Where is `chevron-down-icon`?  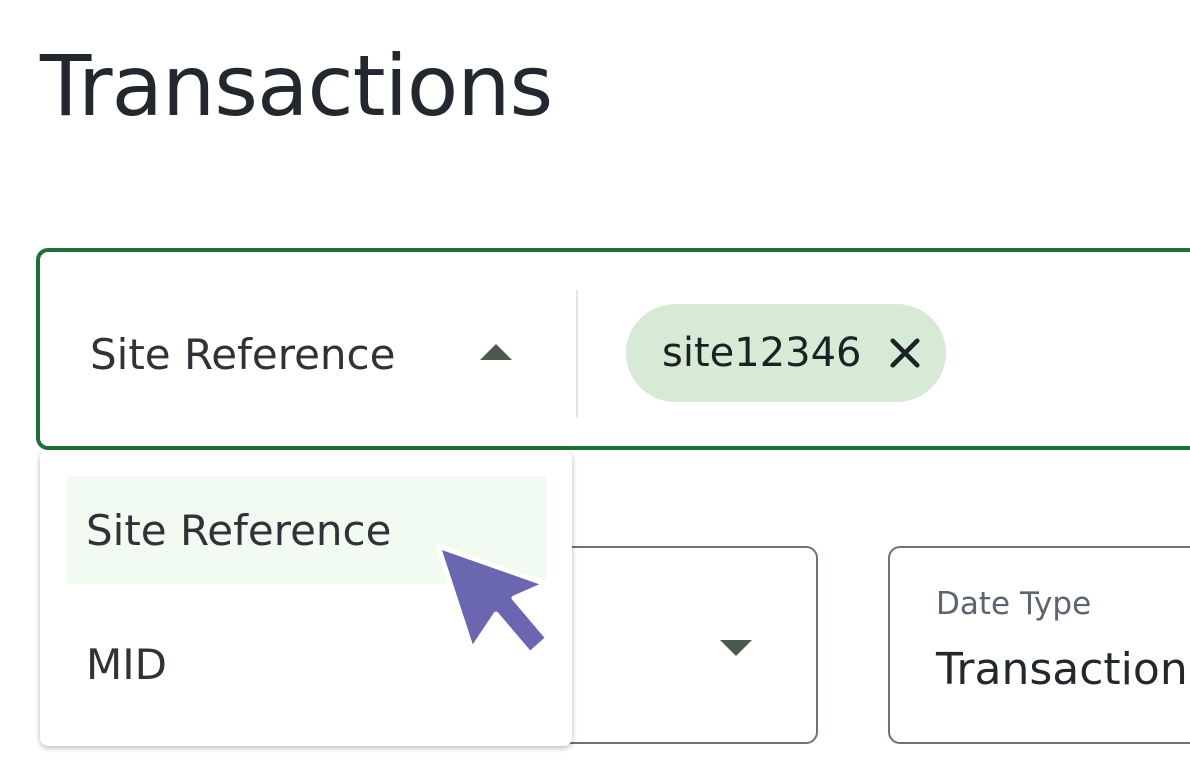
chevron-down-icon is located at coordinates (736, 648).